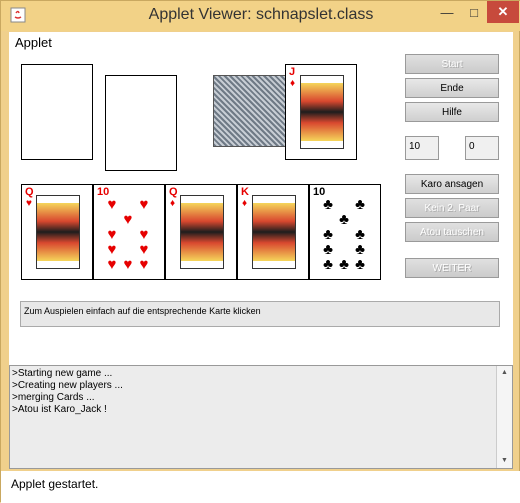  Describe the element at coordinates (452, 232) in the screenshot. I see `atou-tauschen-button: Atou tauschen` at that location.